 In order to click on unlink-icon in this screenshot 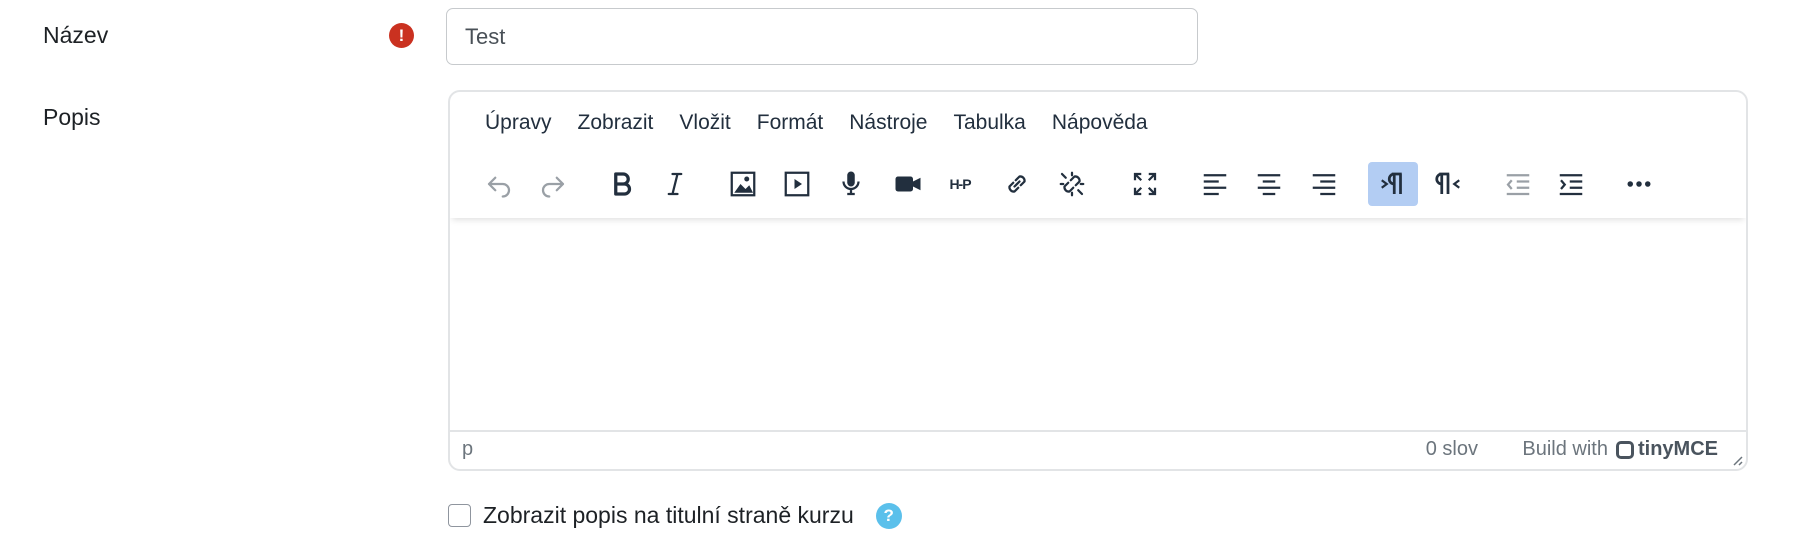, I will do `click(1072, 184)`.